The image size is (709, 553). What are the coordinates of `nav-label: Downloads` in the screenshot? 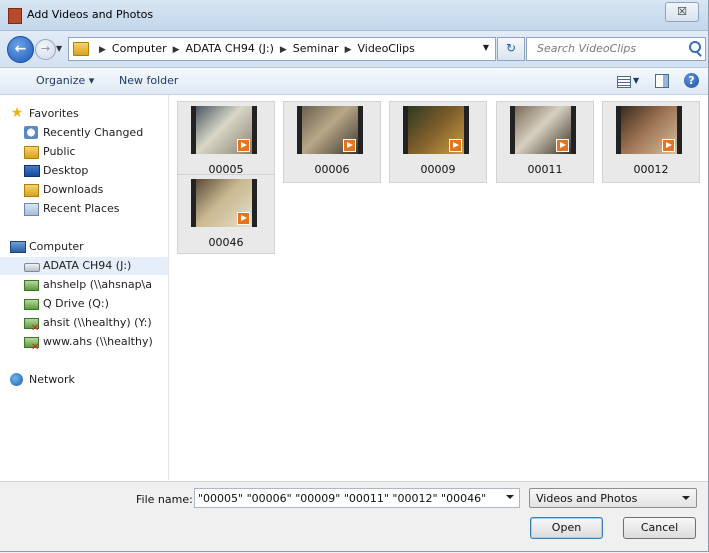 It's located at (73, 189).